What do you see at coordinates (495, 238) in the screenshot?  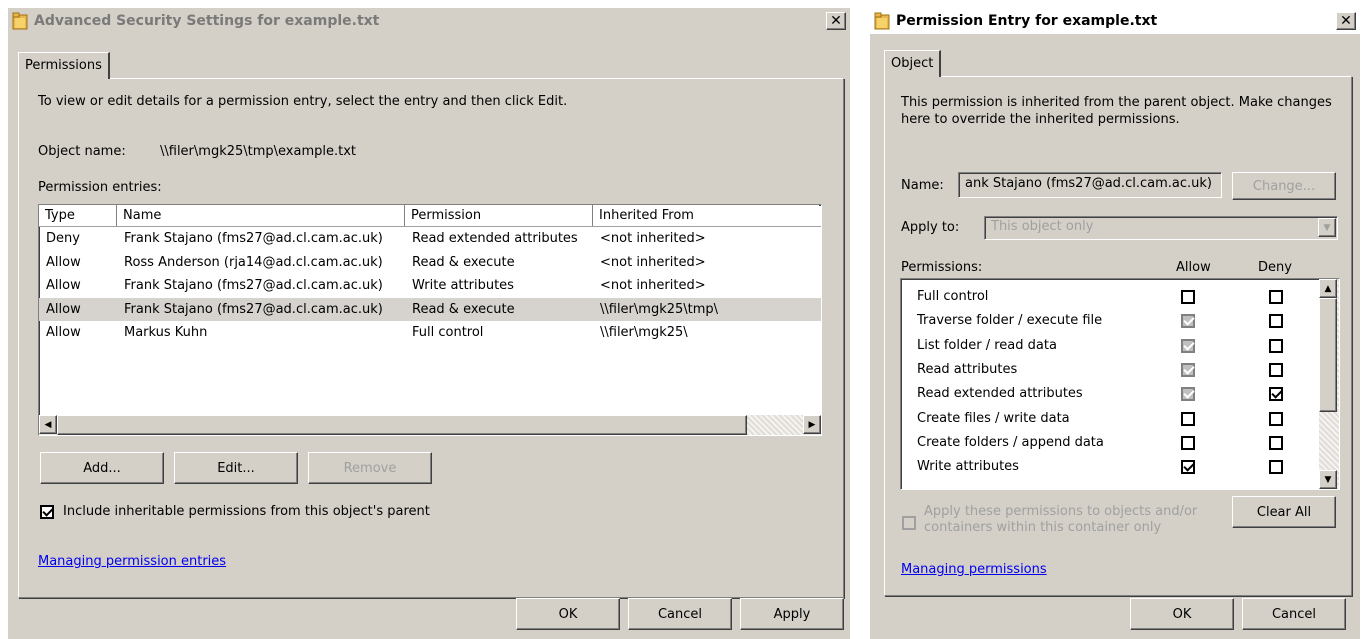 I see `cell-permission: Read extended attributes` at bounding box center [495, 238].